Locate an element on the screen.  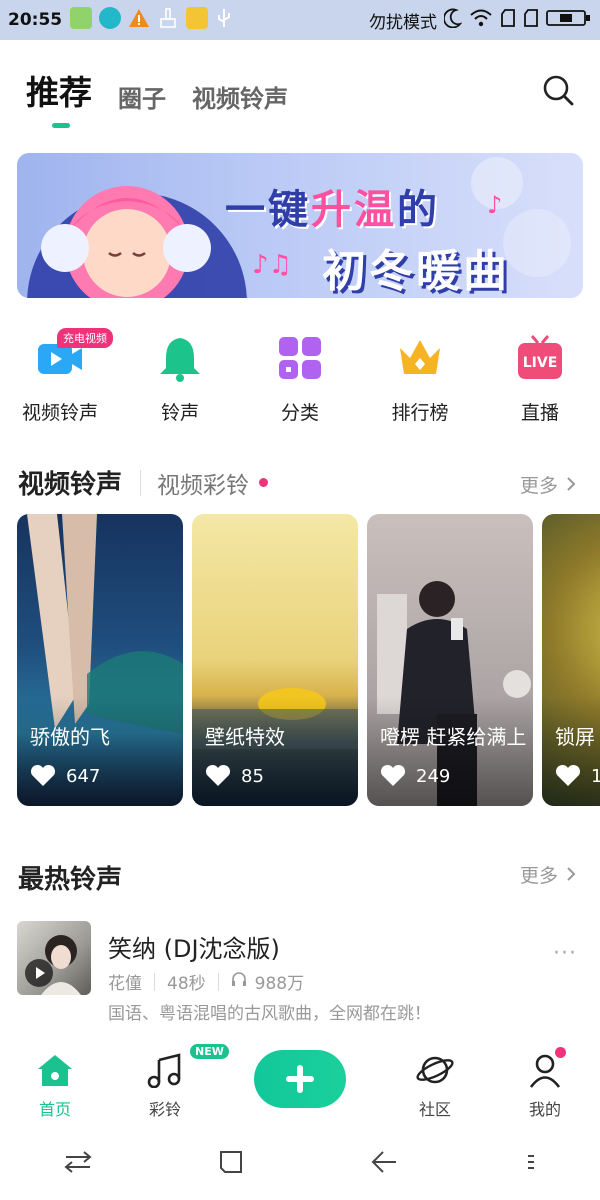
nav-profile: 我的 is located at coordinates (545, 1078).